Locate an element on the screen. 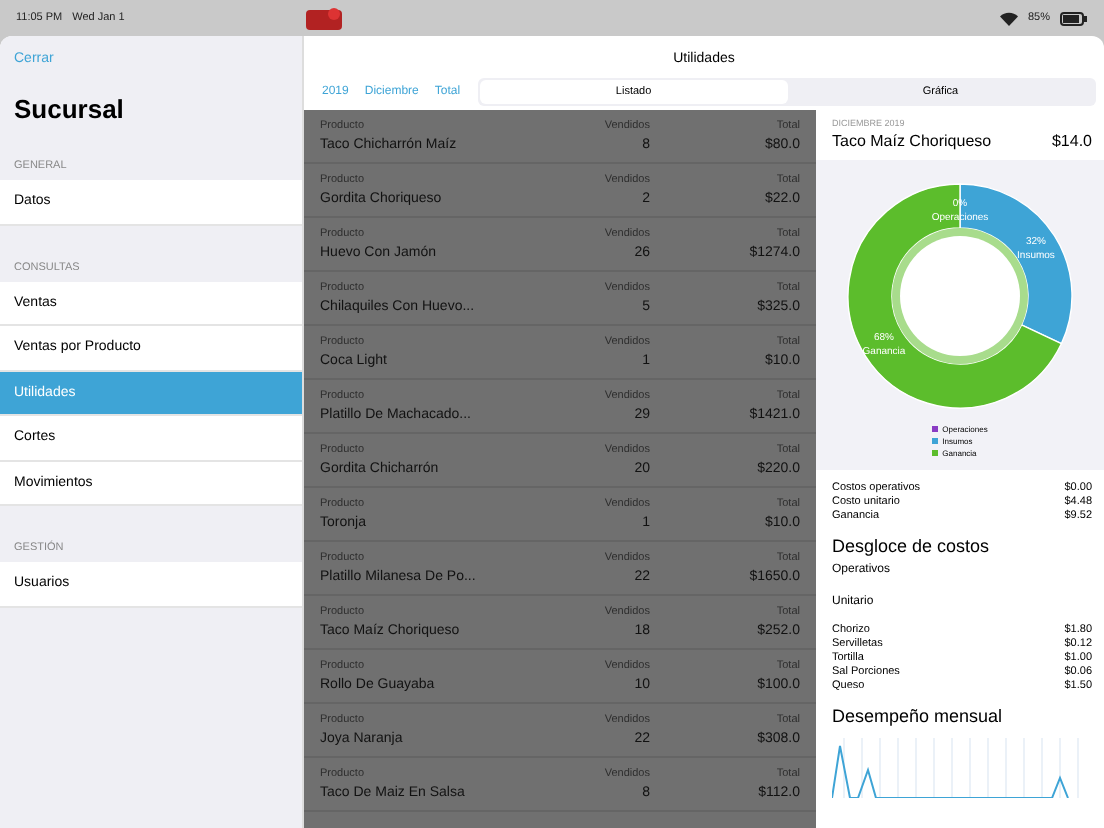 The image size is (1104, 828). section-title: Desgloce de costos is located at coordinates (912, 547).